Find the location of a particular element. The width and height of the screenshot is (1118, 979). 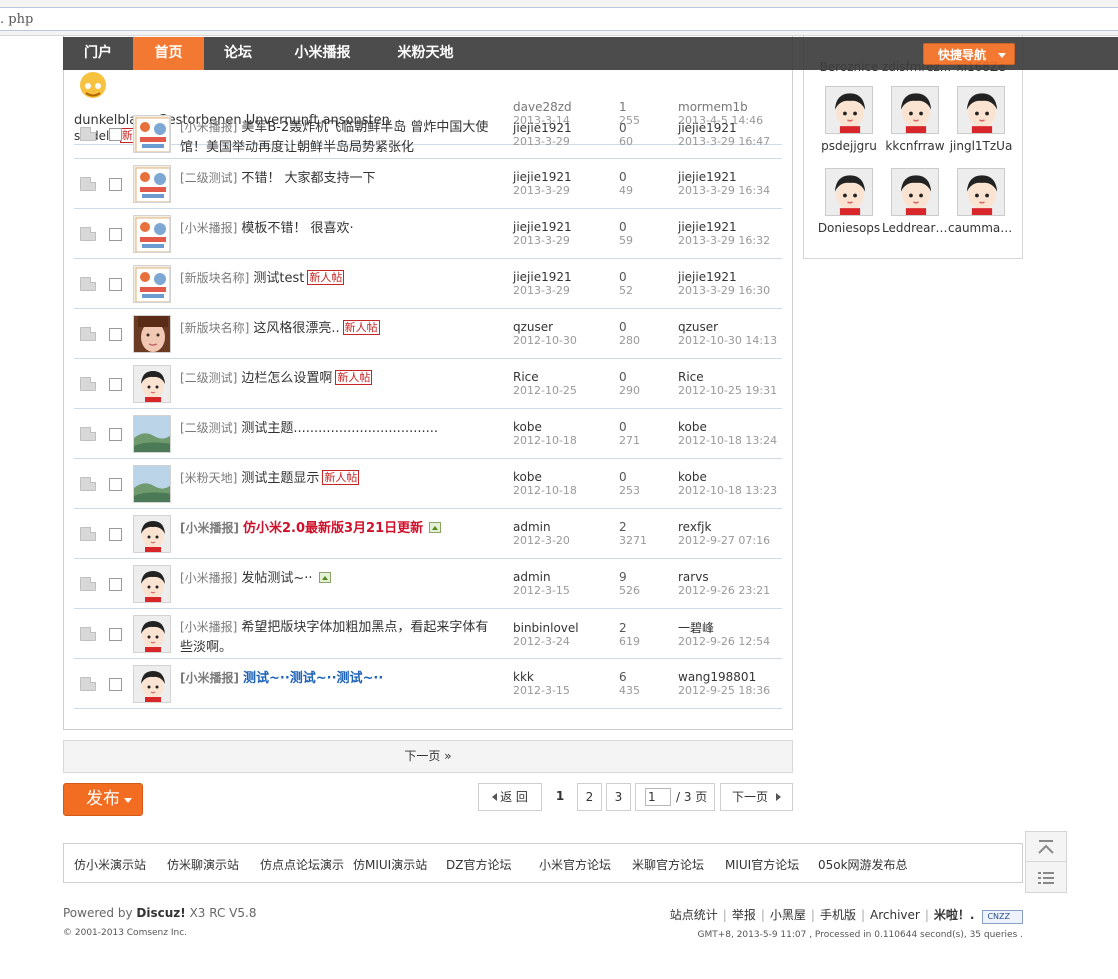

member-name: psdejjgru is located at coordinates (849, 146).